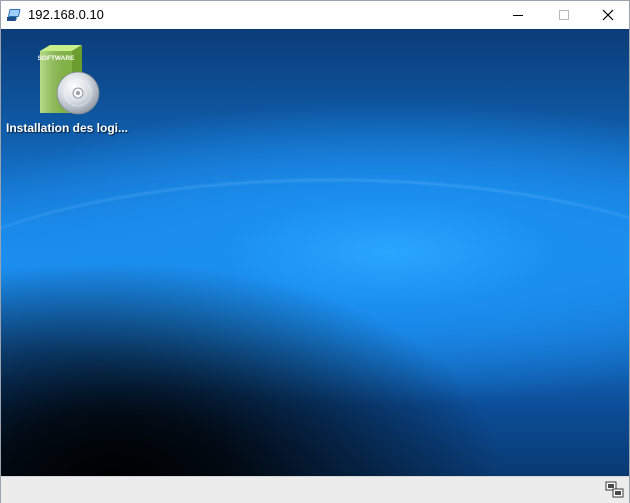  I want to click on maximize-button, so click(564, 15).